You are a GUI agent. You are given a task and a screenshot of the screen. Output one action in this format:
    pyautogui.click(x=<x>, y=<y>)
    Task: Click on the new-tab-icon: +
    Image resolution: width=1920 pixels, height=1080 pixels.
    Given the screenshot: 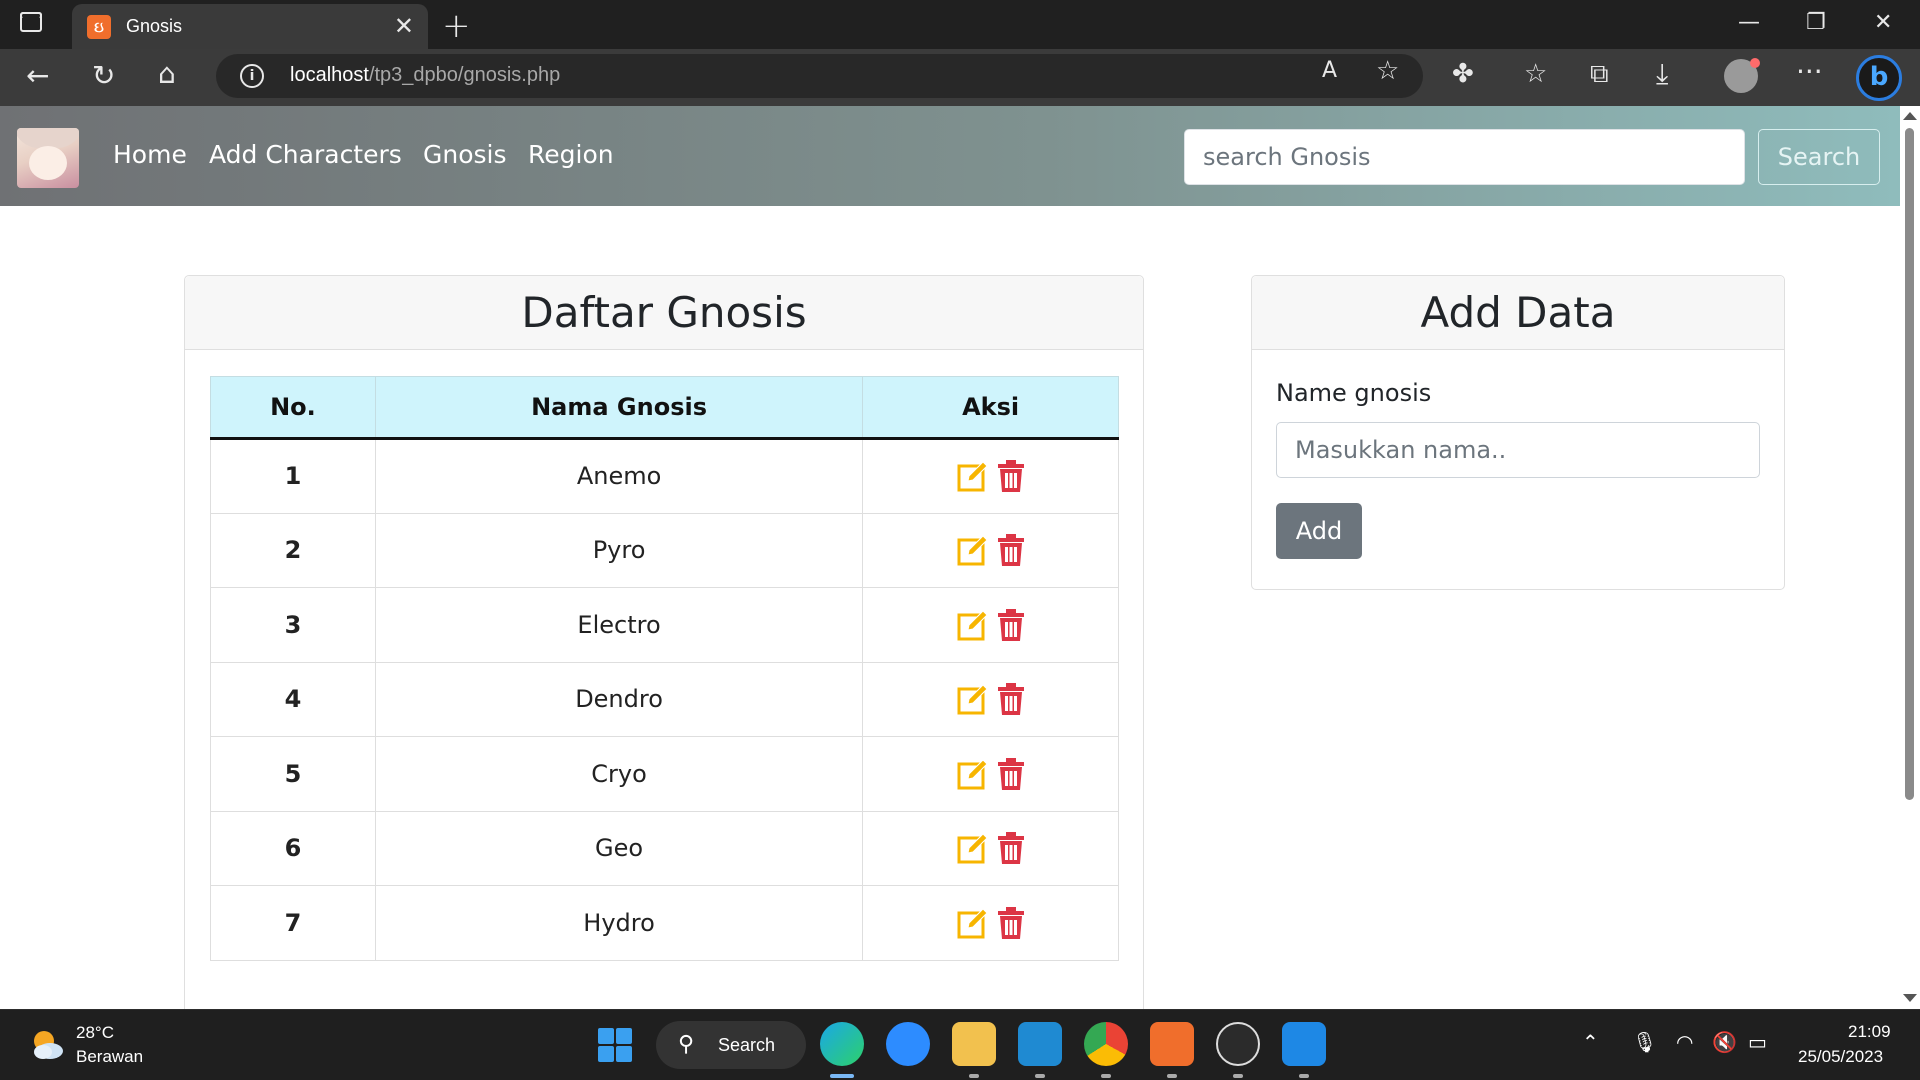 What is the action you would take?
    pyautogui.click(x=456, y=26)
    